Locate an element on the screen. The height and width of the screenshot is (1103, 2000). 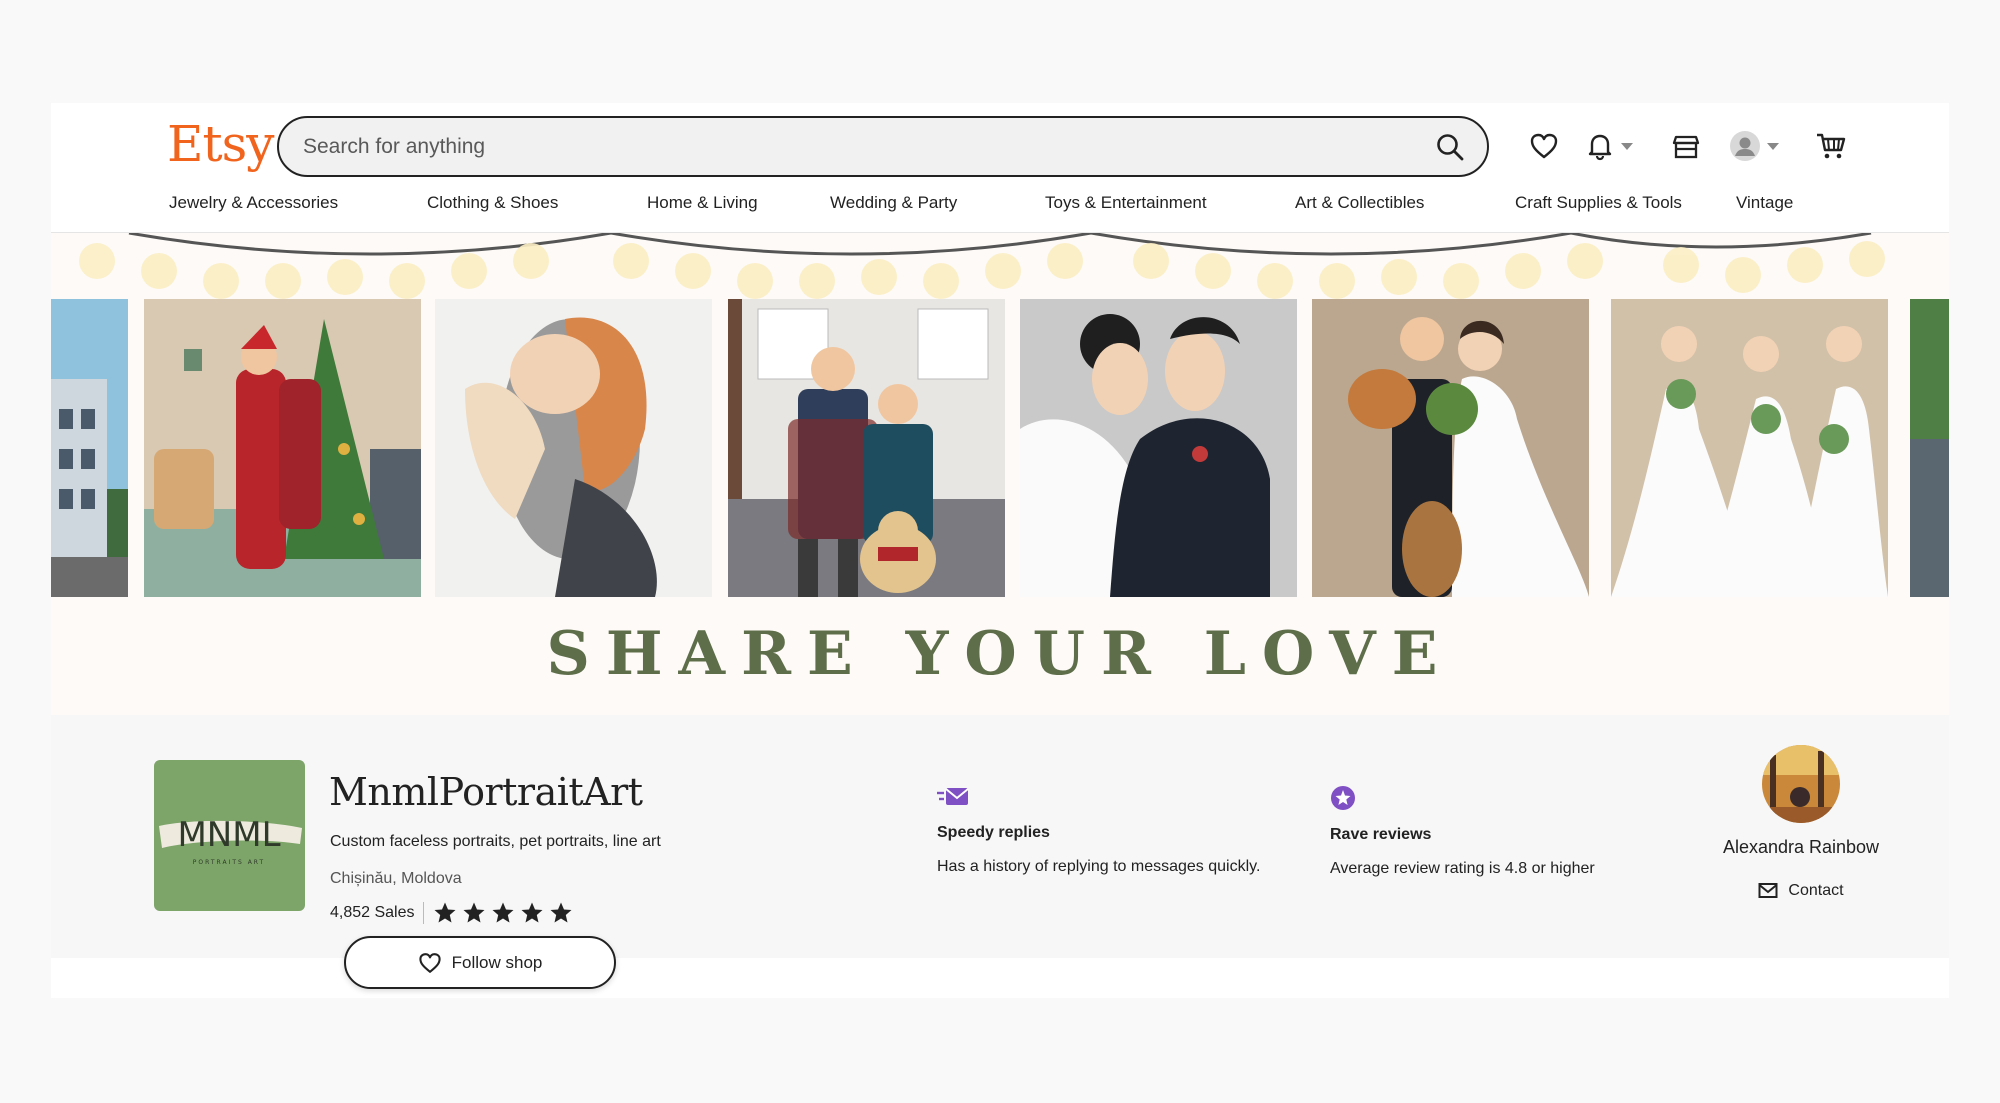
category-art-collectibles: Art & Collectibles is located at coordinates (1359, 203).